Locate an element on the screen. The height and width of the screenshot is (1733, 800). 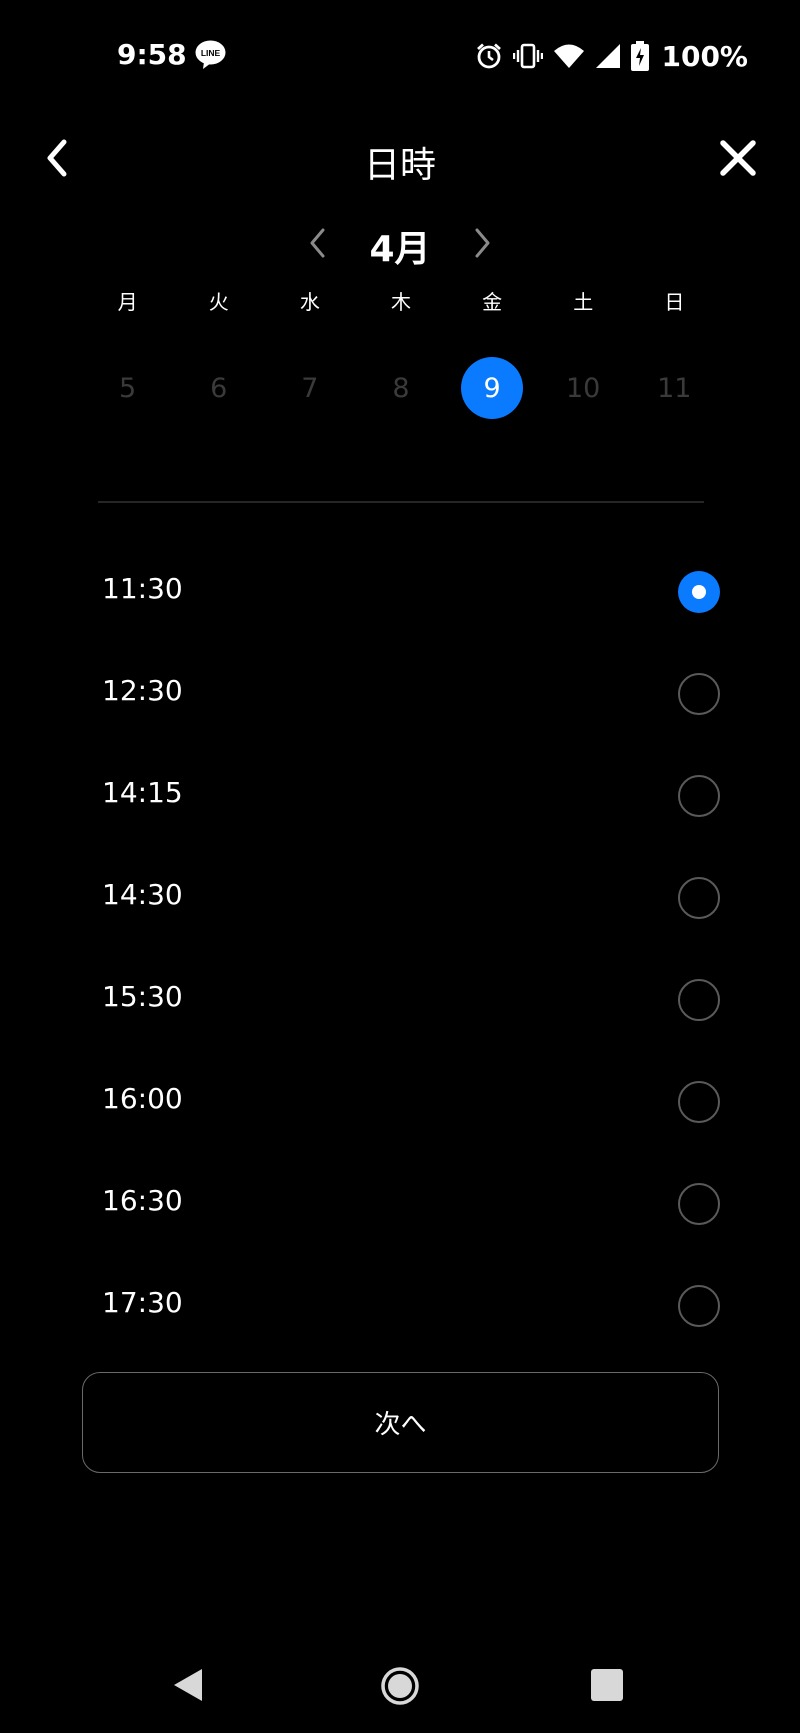
date-cell-selected: 9 is located at coordinates (492, 388).